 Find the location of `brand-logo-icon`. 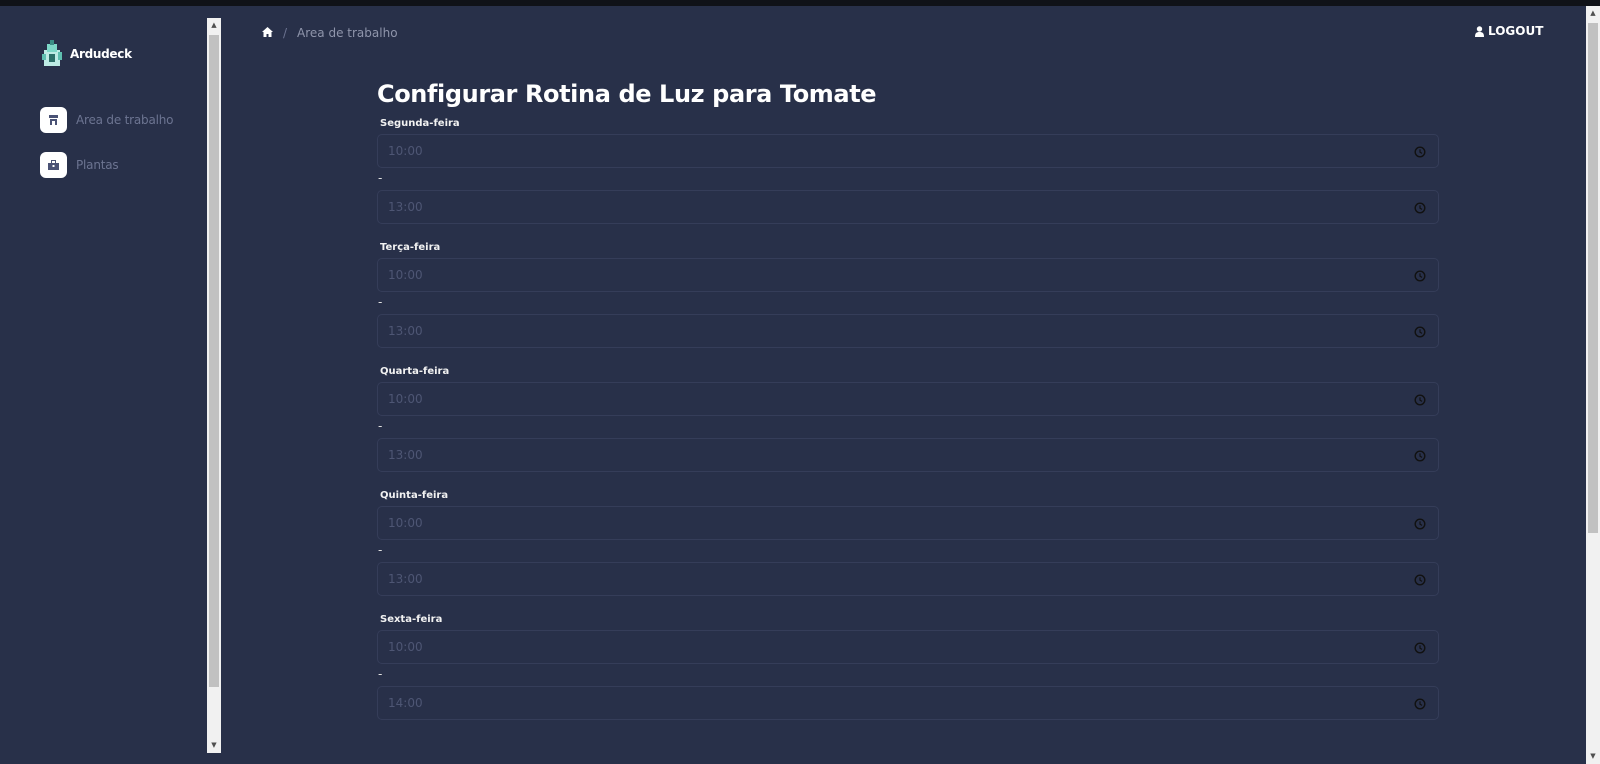

brand-logo-icon is located at coordinates (52, 53).